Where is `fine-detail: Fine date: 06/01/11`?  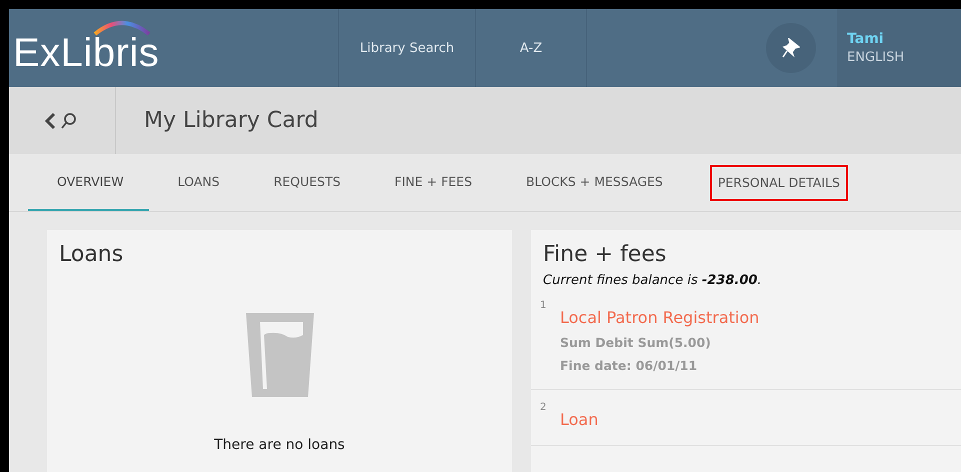 fine-detail: Fine date: 06/01/11 is located at coordinates (629, 365).